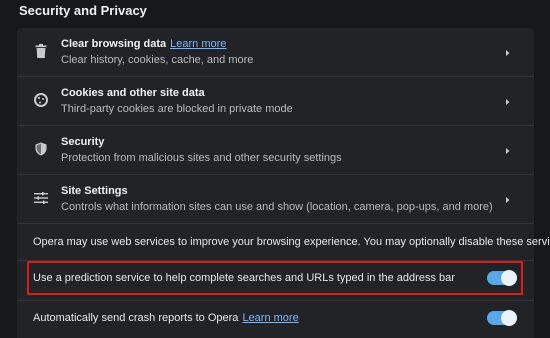 The image size is (550, 338). What do you see at coordinates (157, 60) in the screenshot?
I see `row-subtitle: Clear history, cookies, cache, and more` at bounding box center [157, 60].